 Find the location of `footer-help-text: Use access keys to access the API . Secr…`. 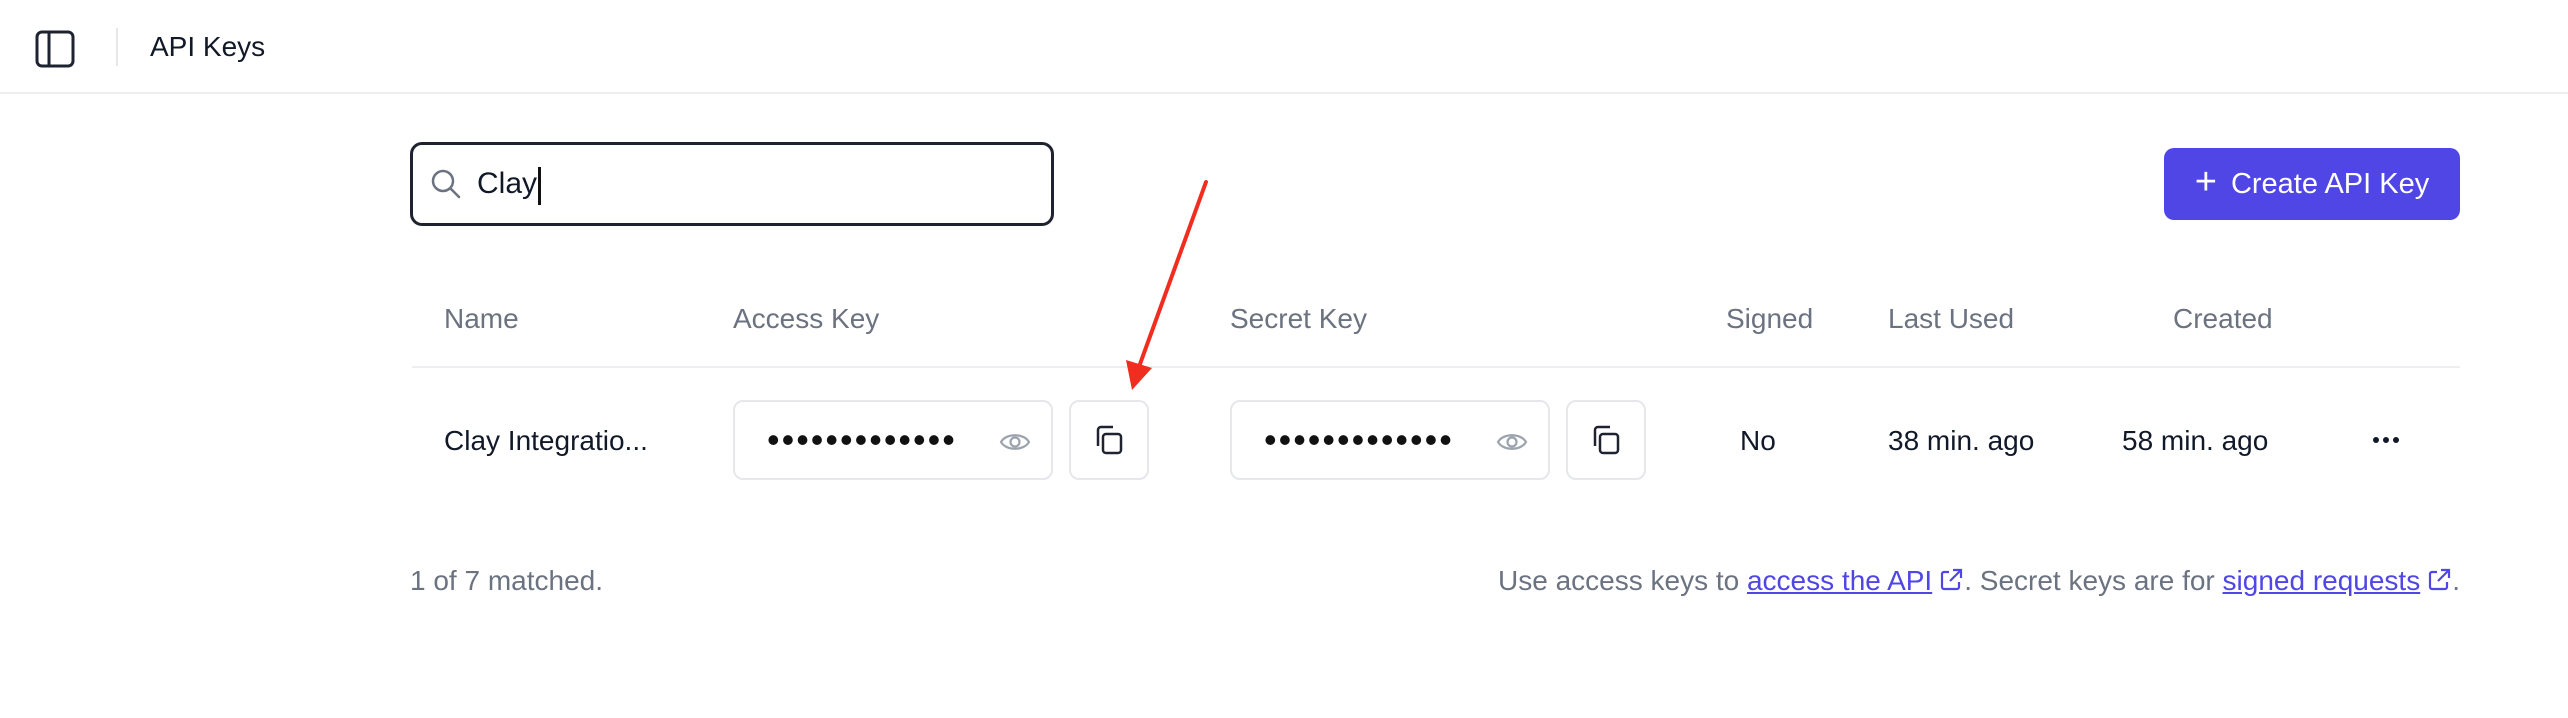

footer-help-text: Use access keys to access the API . Secr… is located at coordinates (1979, 581).